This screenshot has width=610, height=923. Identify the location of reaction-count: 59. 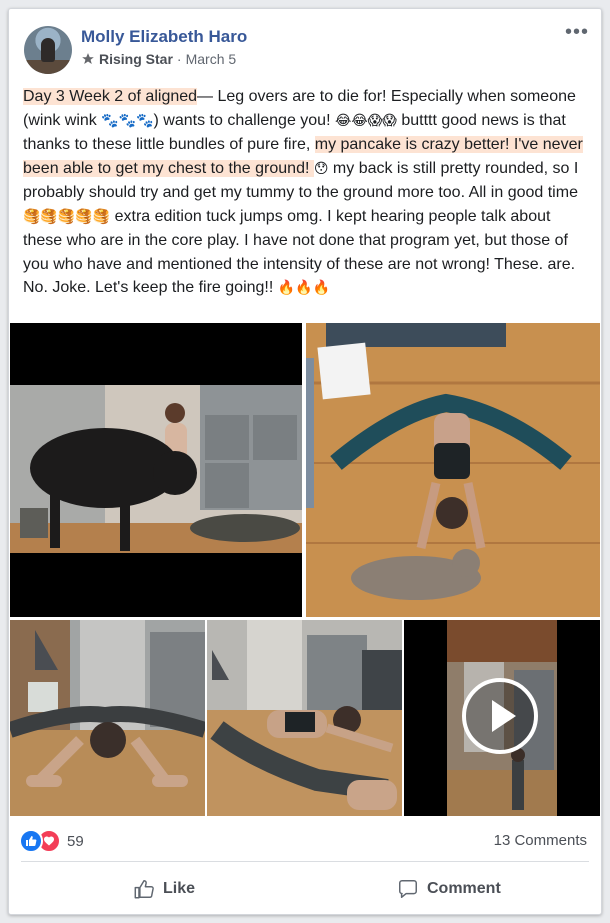
(75, 841).